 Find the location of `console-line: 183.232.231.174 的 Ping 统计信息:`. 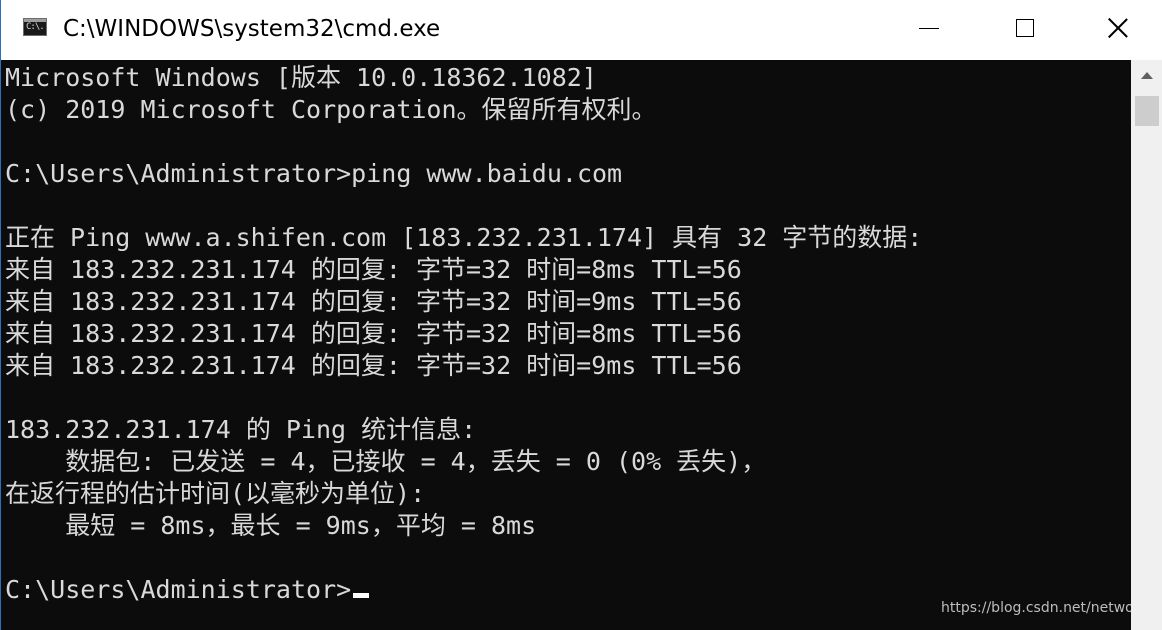

console-line: 183.232.231.174 的 Ping 统计信息: is located at coordinates (241, 429).